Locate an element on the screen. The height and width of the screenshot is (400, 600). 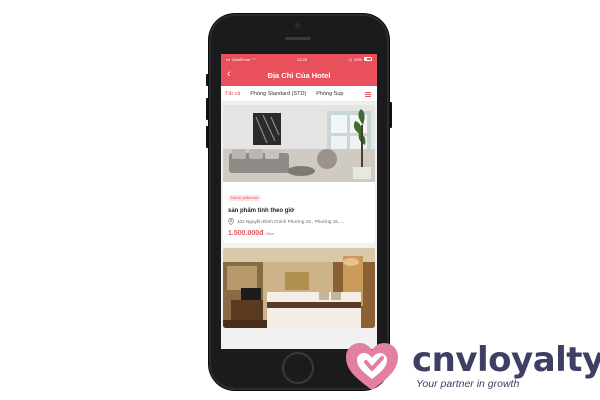
battery-icon is located at coordinates (368, 59).